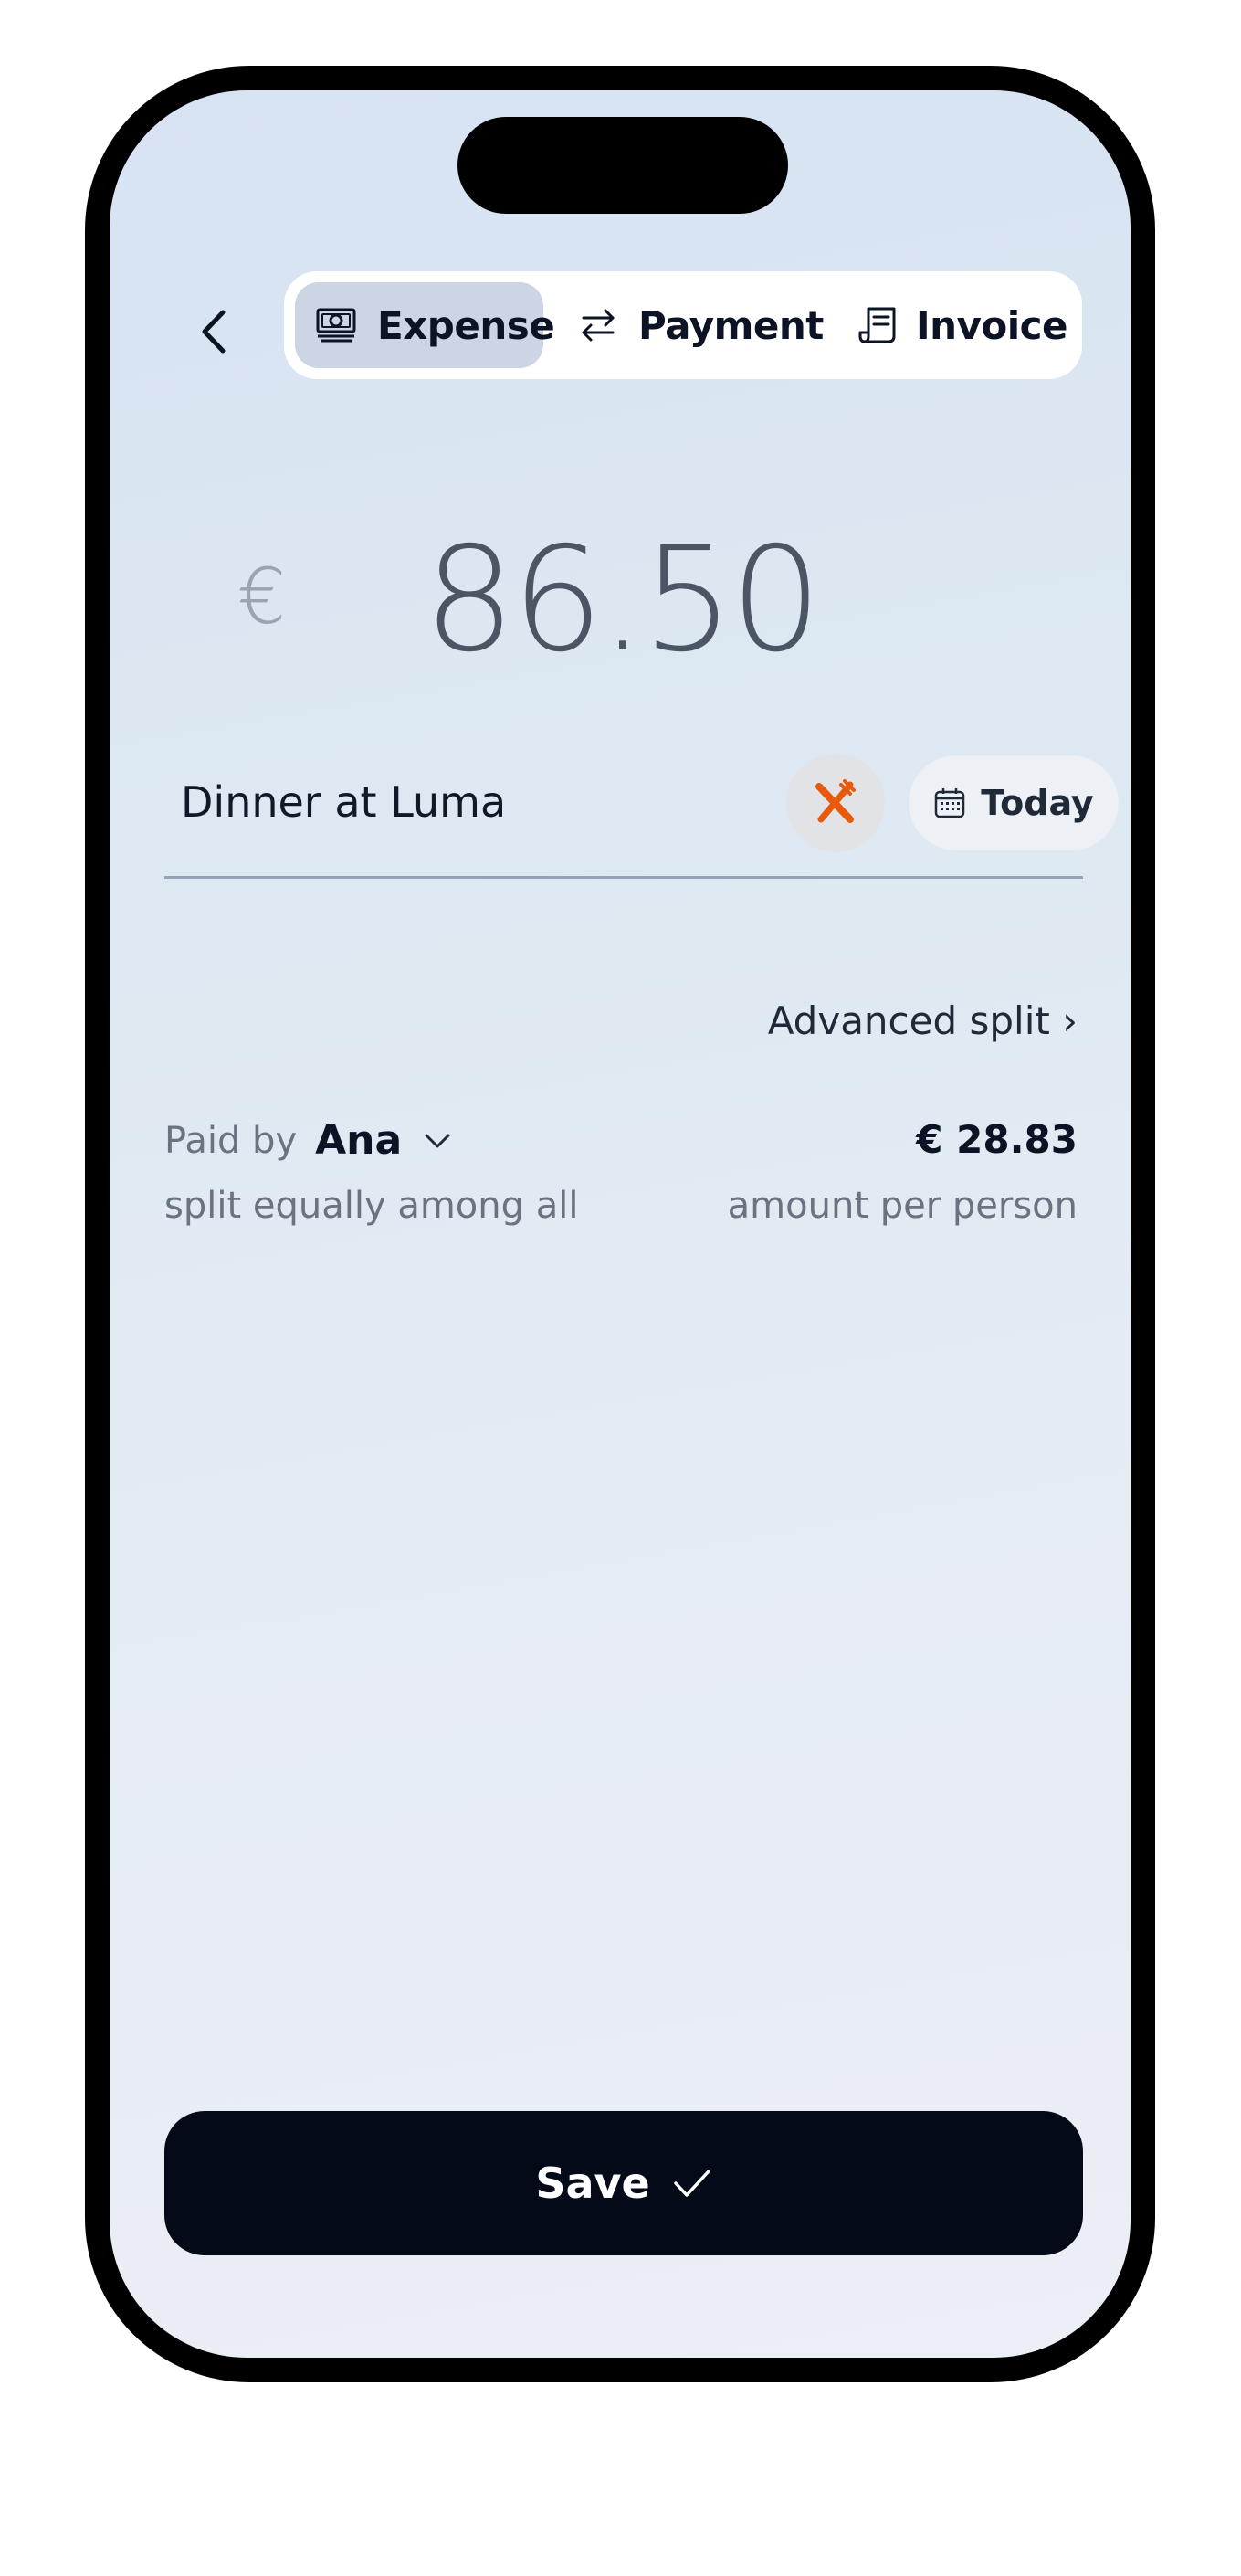 The width and height of the screenshot is (1241, 2576). Describe the element at coordinates (950, 803) in the screenshot. I see `calendar-icon` at that location.